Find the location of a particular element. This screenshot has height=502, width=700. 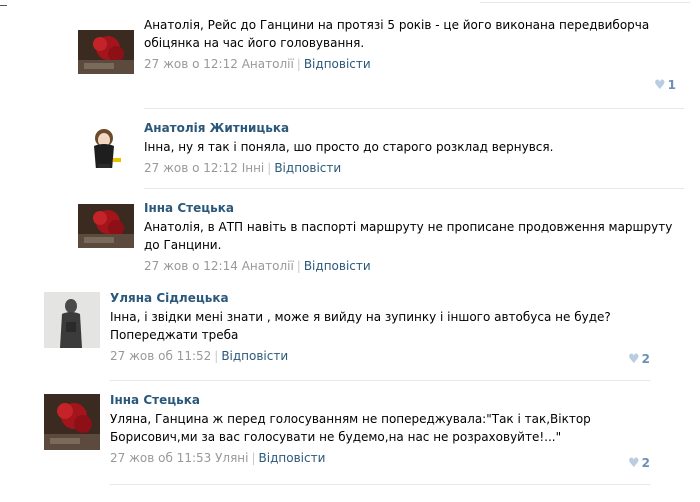

comment-author: Уляна Сідлецька is located at coordinates (380, 298).